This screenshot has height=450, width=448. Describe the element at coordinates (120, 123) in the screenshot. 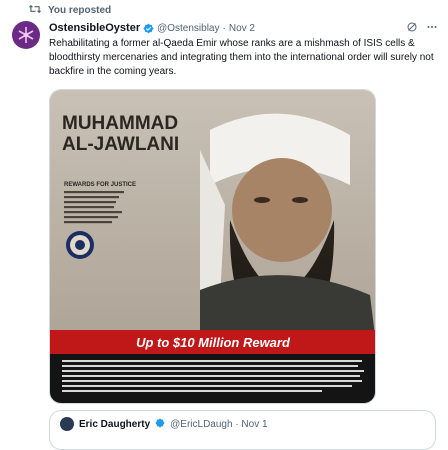

I see `poster-name-line1: MUHAMMAD` at that location.